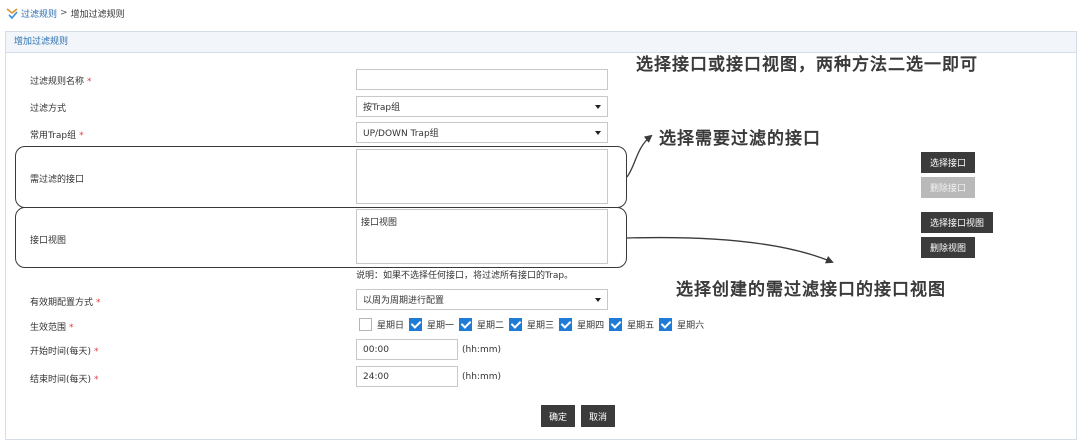 This screenshot has width=1080, height=444. What do you see at coordinates (639, 156) in the screenshot?
I see `annotation-arrow-interface` at bounding box center [639, 156].